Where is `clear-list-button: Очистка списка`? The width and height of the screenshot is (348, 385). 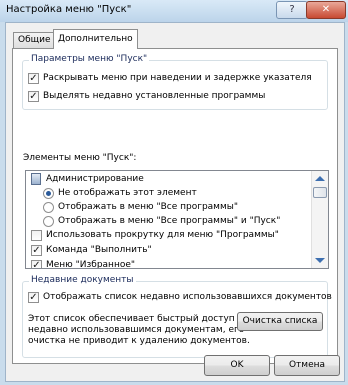
clear-list-button: Очистка списка is located at coordinates (280, 321).